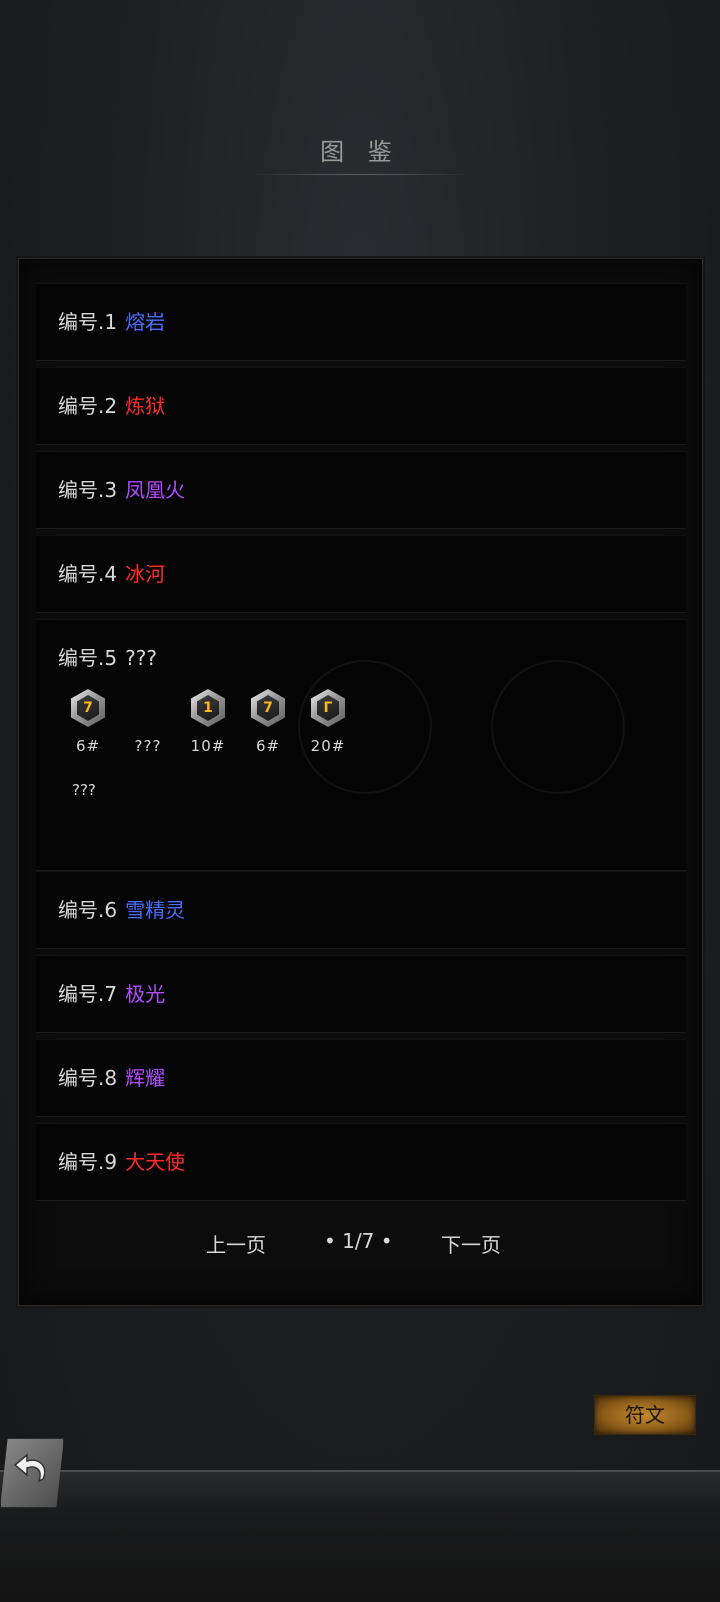  What do you see at coordinates (145, 406) in the screenshot?
I see `entry-name: 炼狱` at bounding box center [145, 406].